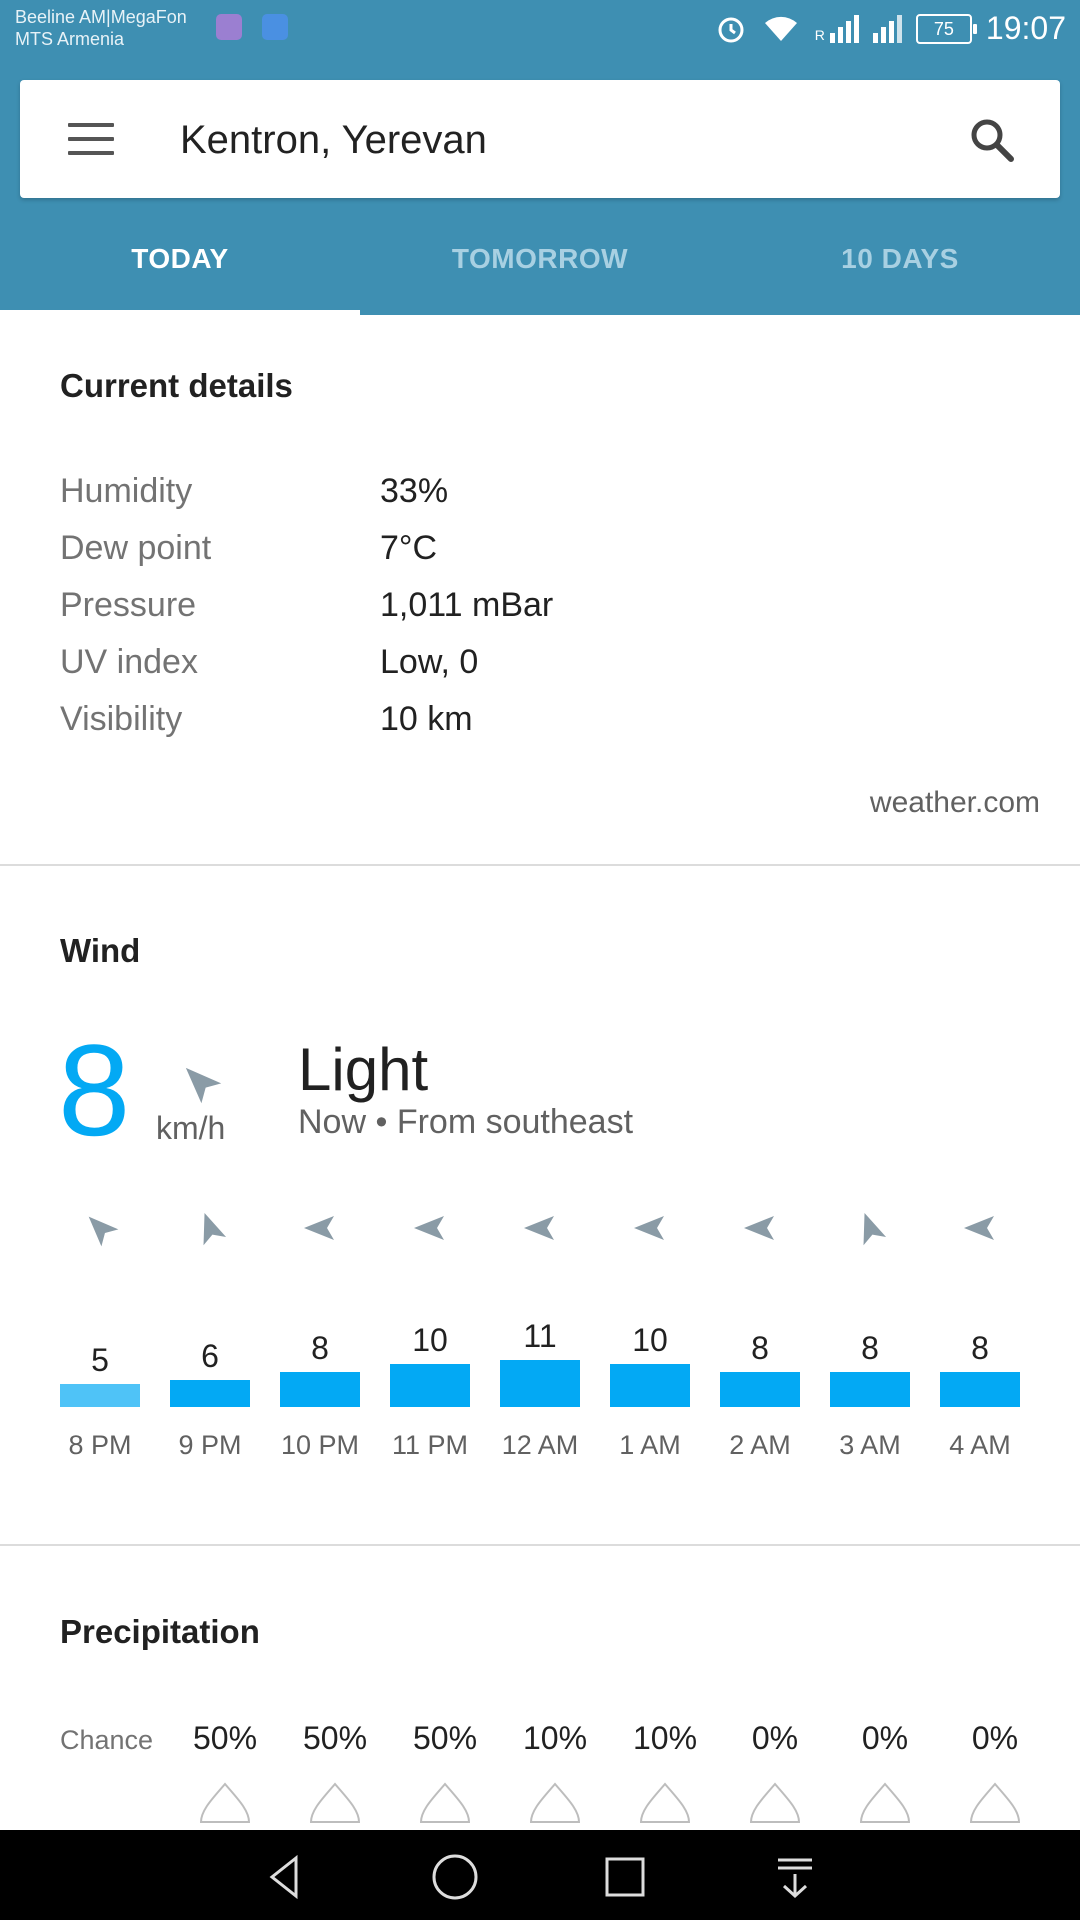 The width and height of the screenshot is (1080, 1920). Describe the element at coordinates (160, 1631) in the screenshot. I see `precipitation-title: Precipitation` at that location.